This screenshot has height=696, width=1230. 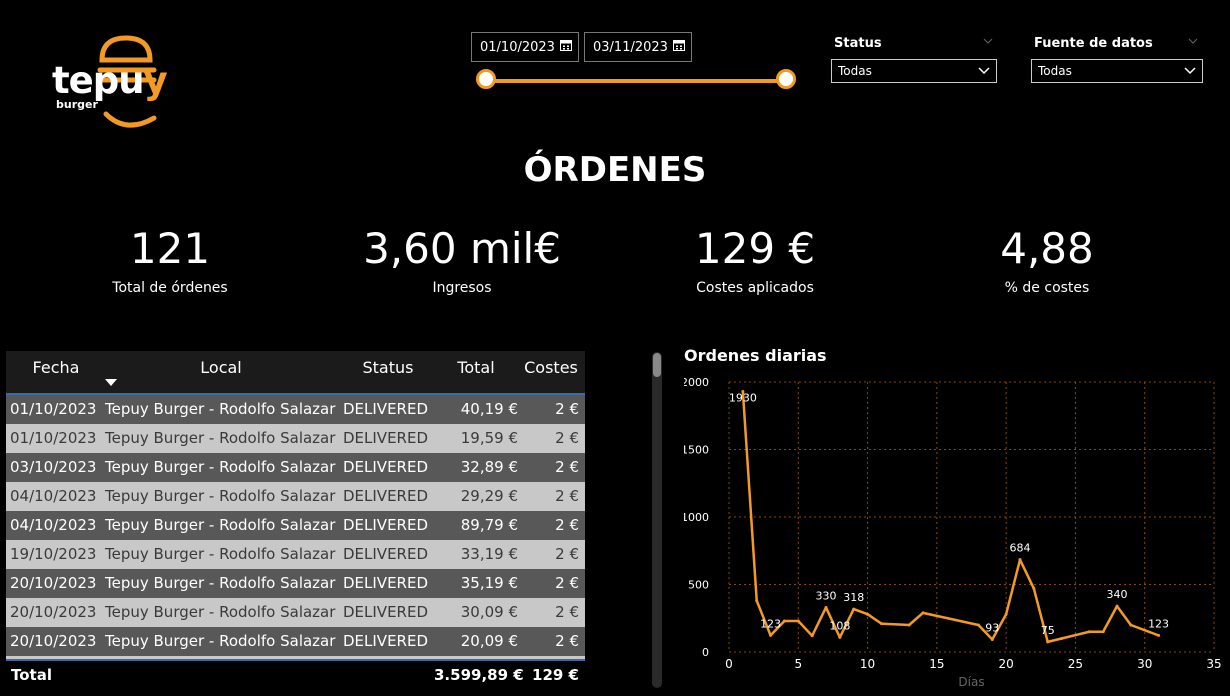 What do you see at coordinates (489, 554) in the screenshot?
I see `cell-total: 33,19 €` at bounding box center [489, 554].